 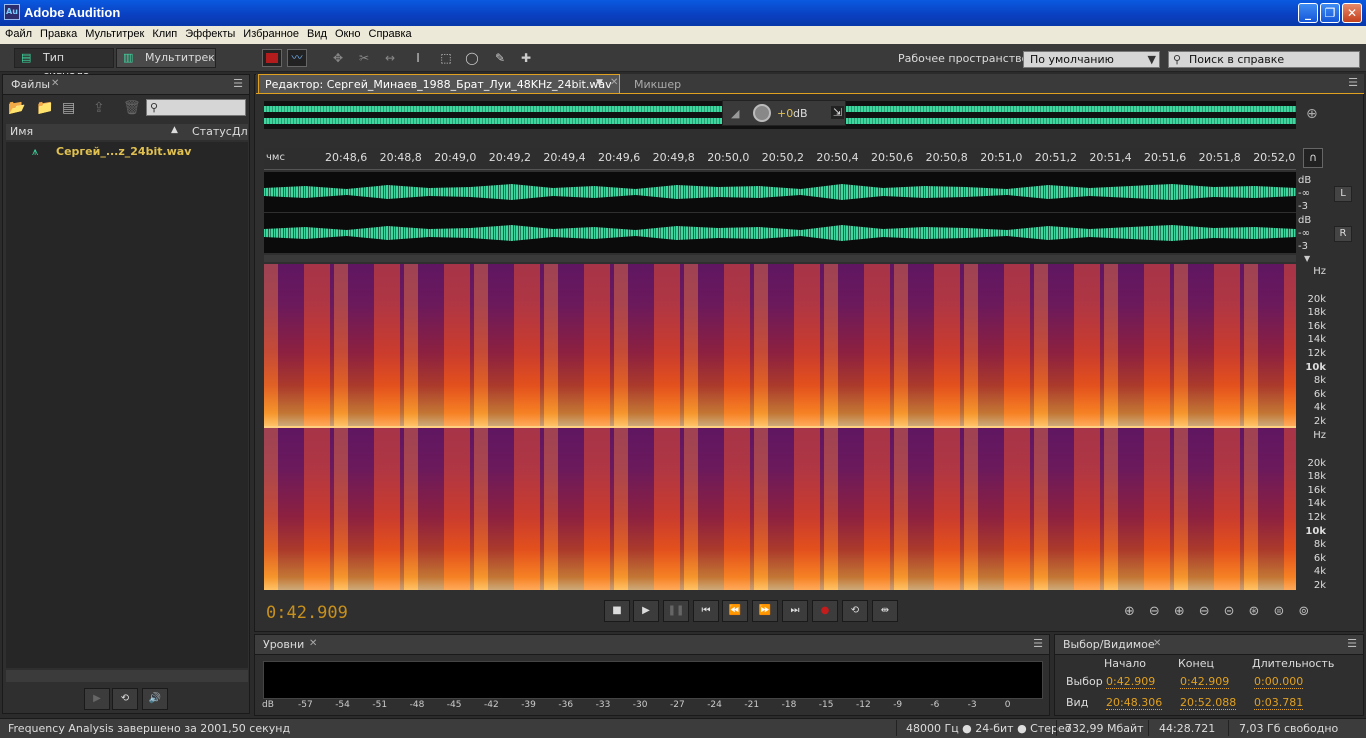 I want to click on rewind-button: ⏪, so click(x=735, y=611).